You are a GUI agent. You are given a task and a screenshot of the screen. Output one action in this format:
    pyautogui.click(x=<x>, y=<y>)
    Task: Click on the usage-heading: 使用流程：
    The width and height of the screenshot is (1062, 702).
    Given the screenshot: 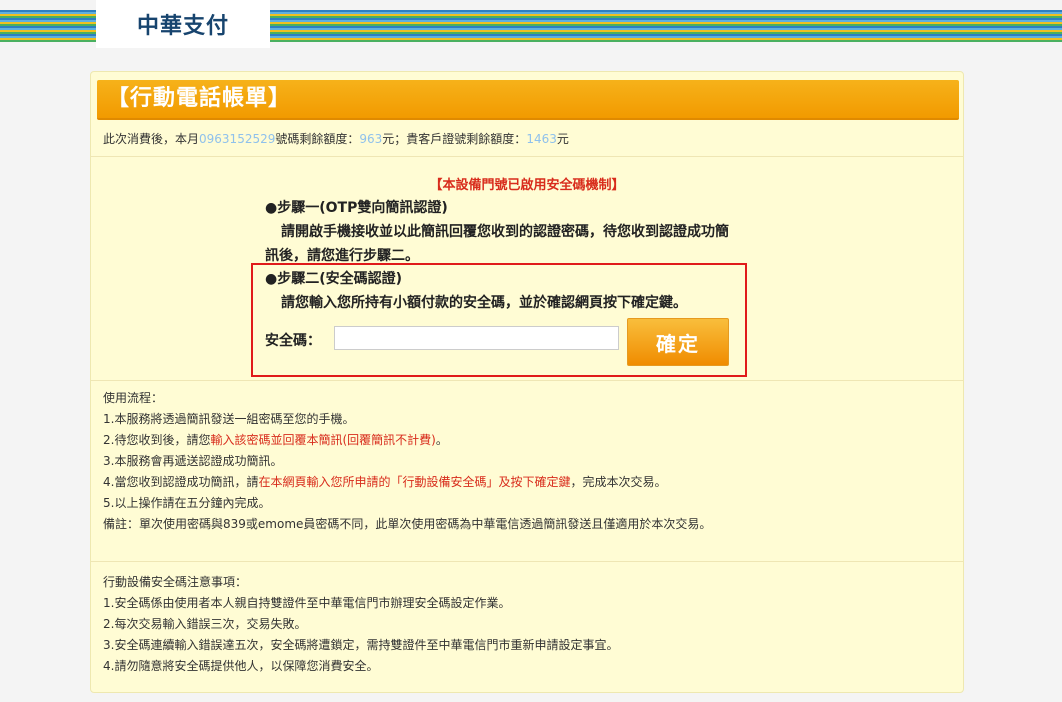 What is the action you would take?
    pyautogui.click(x=133, y=398)
    